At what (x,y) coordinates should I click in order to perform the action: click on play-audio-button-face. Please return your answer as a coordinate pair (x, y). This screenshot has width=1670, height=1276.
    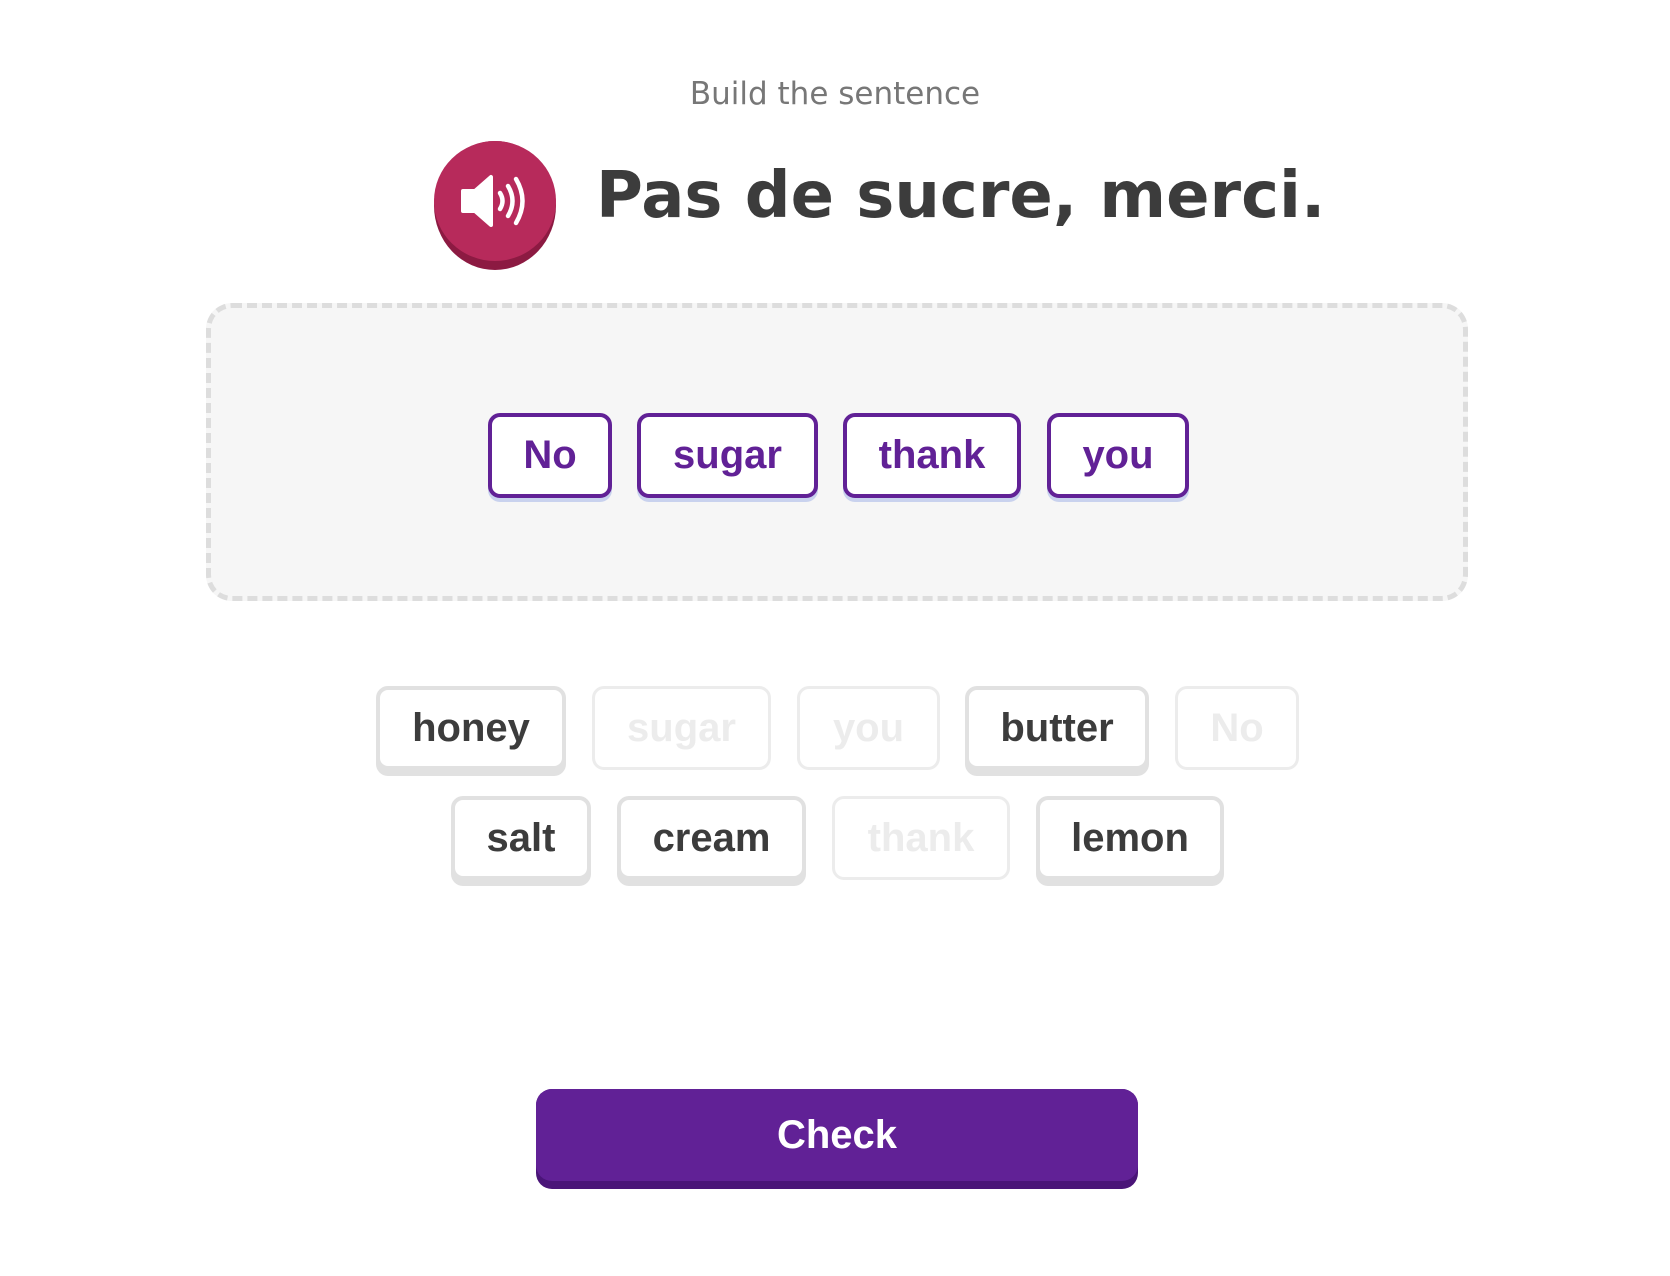
    Looking at the image, I should click on (495, 201).